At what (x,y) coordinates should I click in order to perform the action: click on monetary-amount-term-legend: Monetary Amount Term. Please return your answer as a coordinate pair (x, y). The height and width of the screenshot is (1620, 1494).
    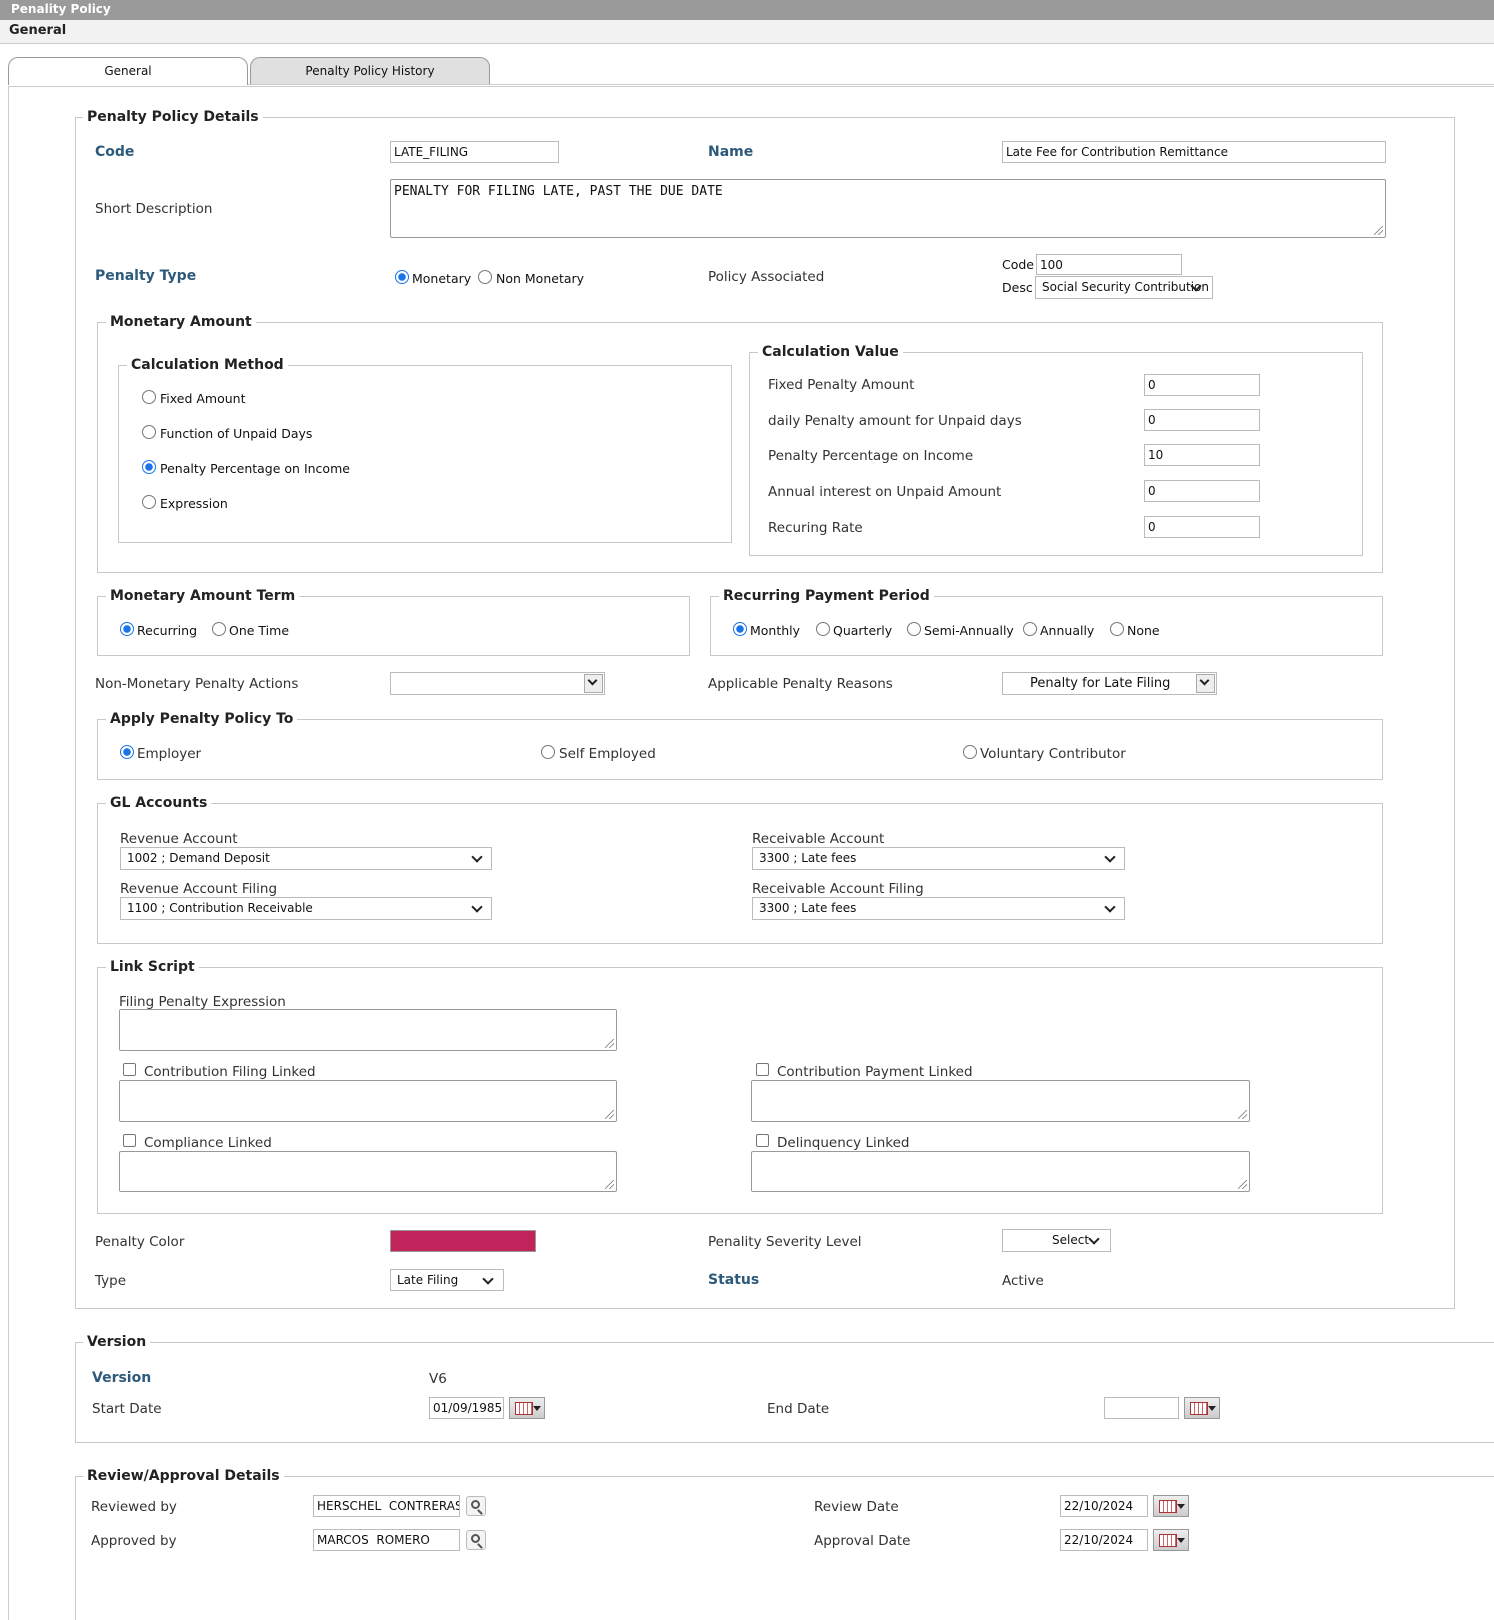
    Looking at the image, I should click on (203, 596).